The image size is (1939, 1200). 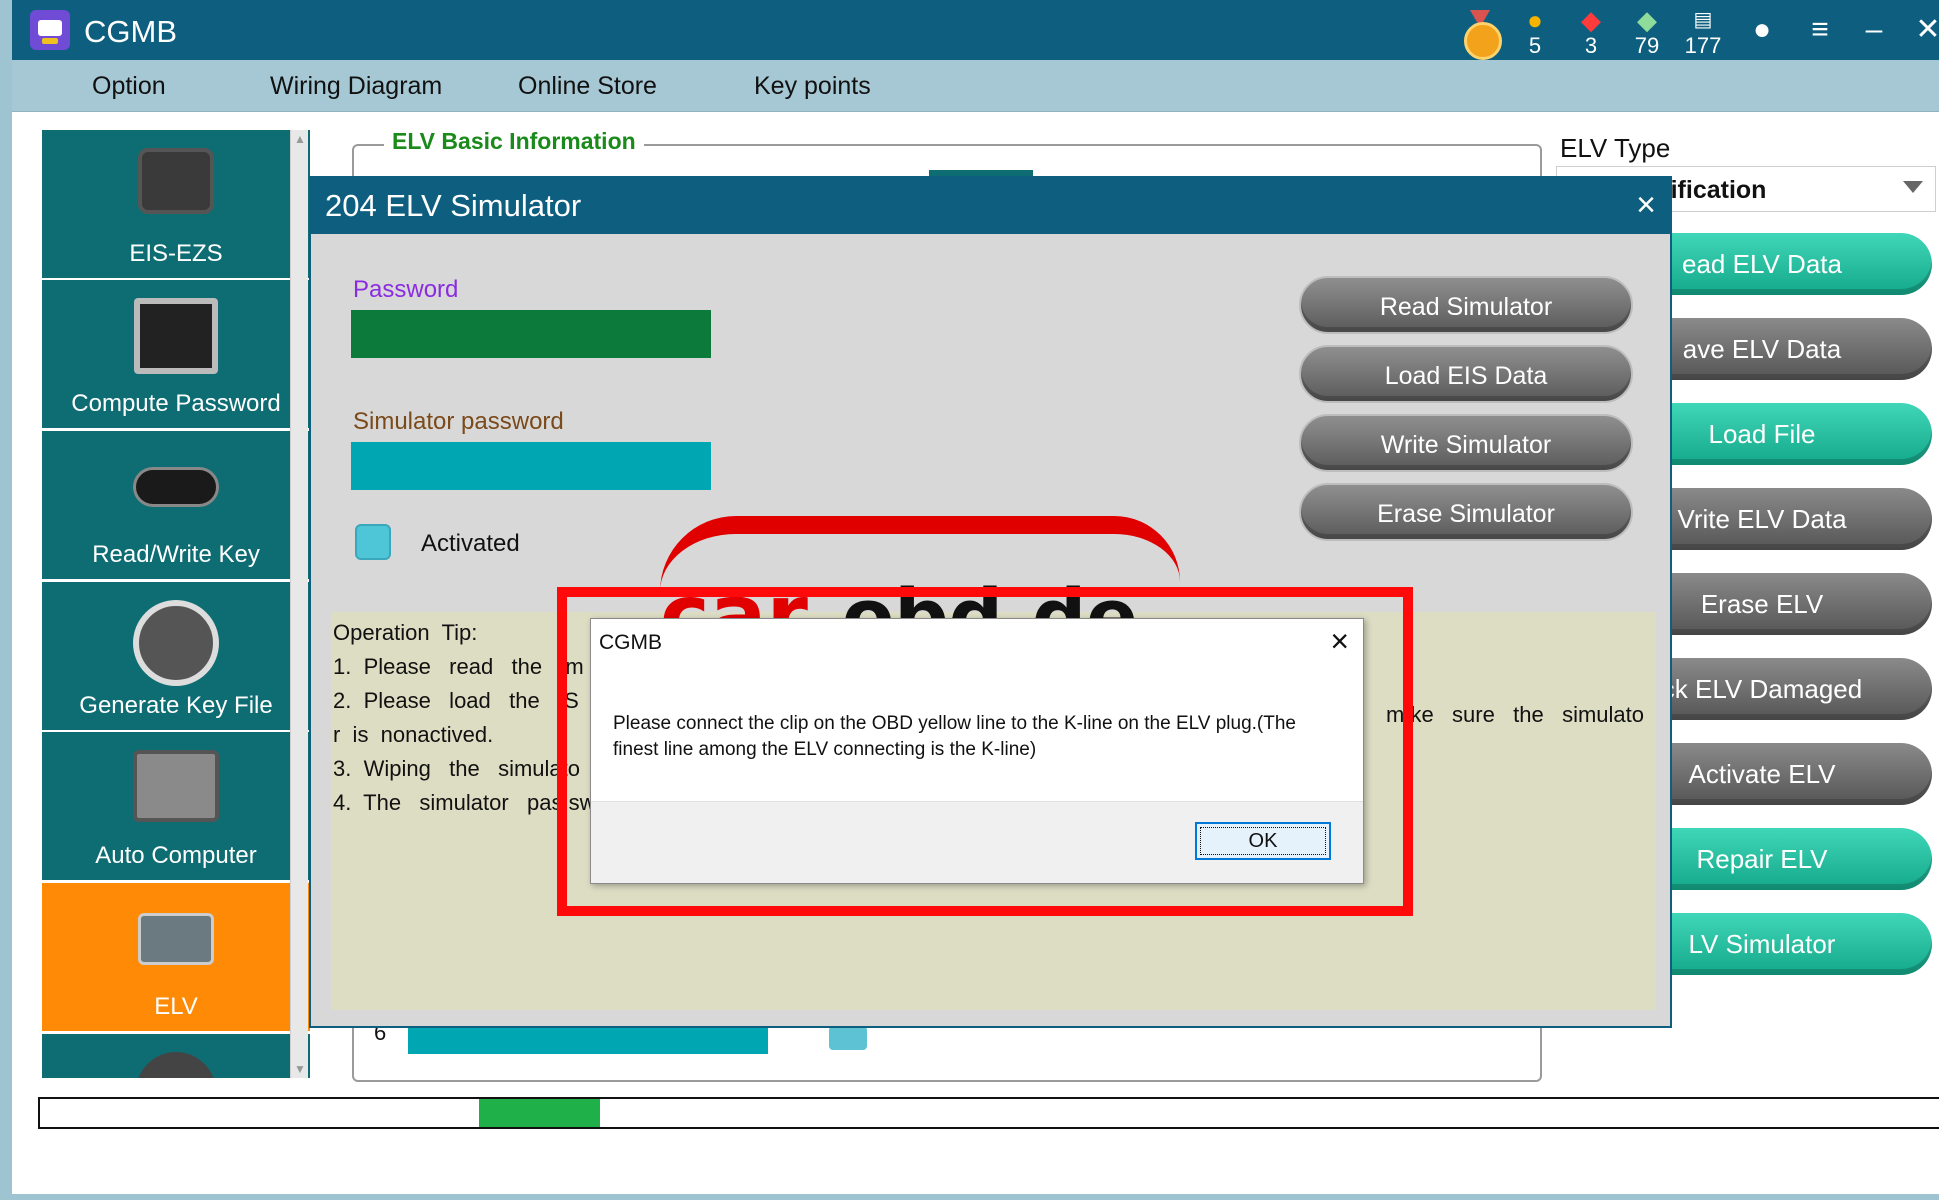 I want to click on simulator-password-label: Simulator password, so click(x=458, y=421).